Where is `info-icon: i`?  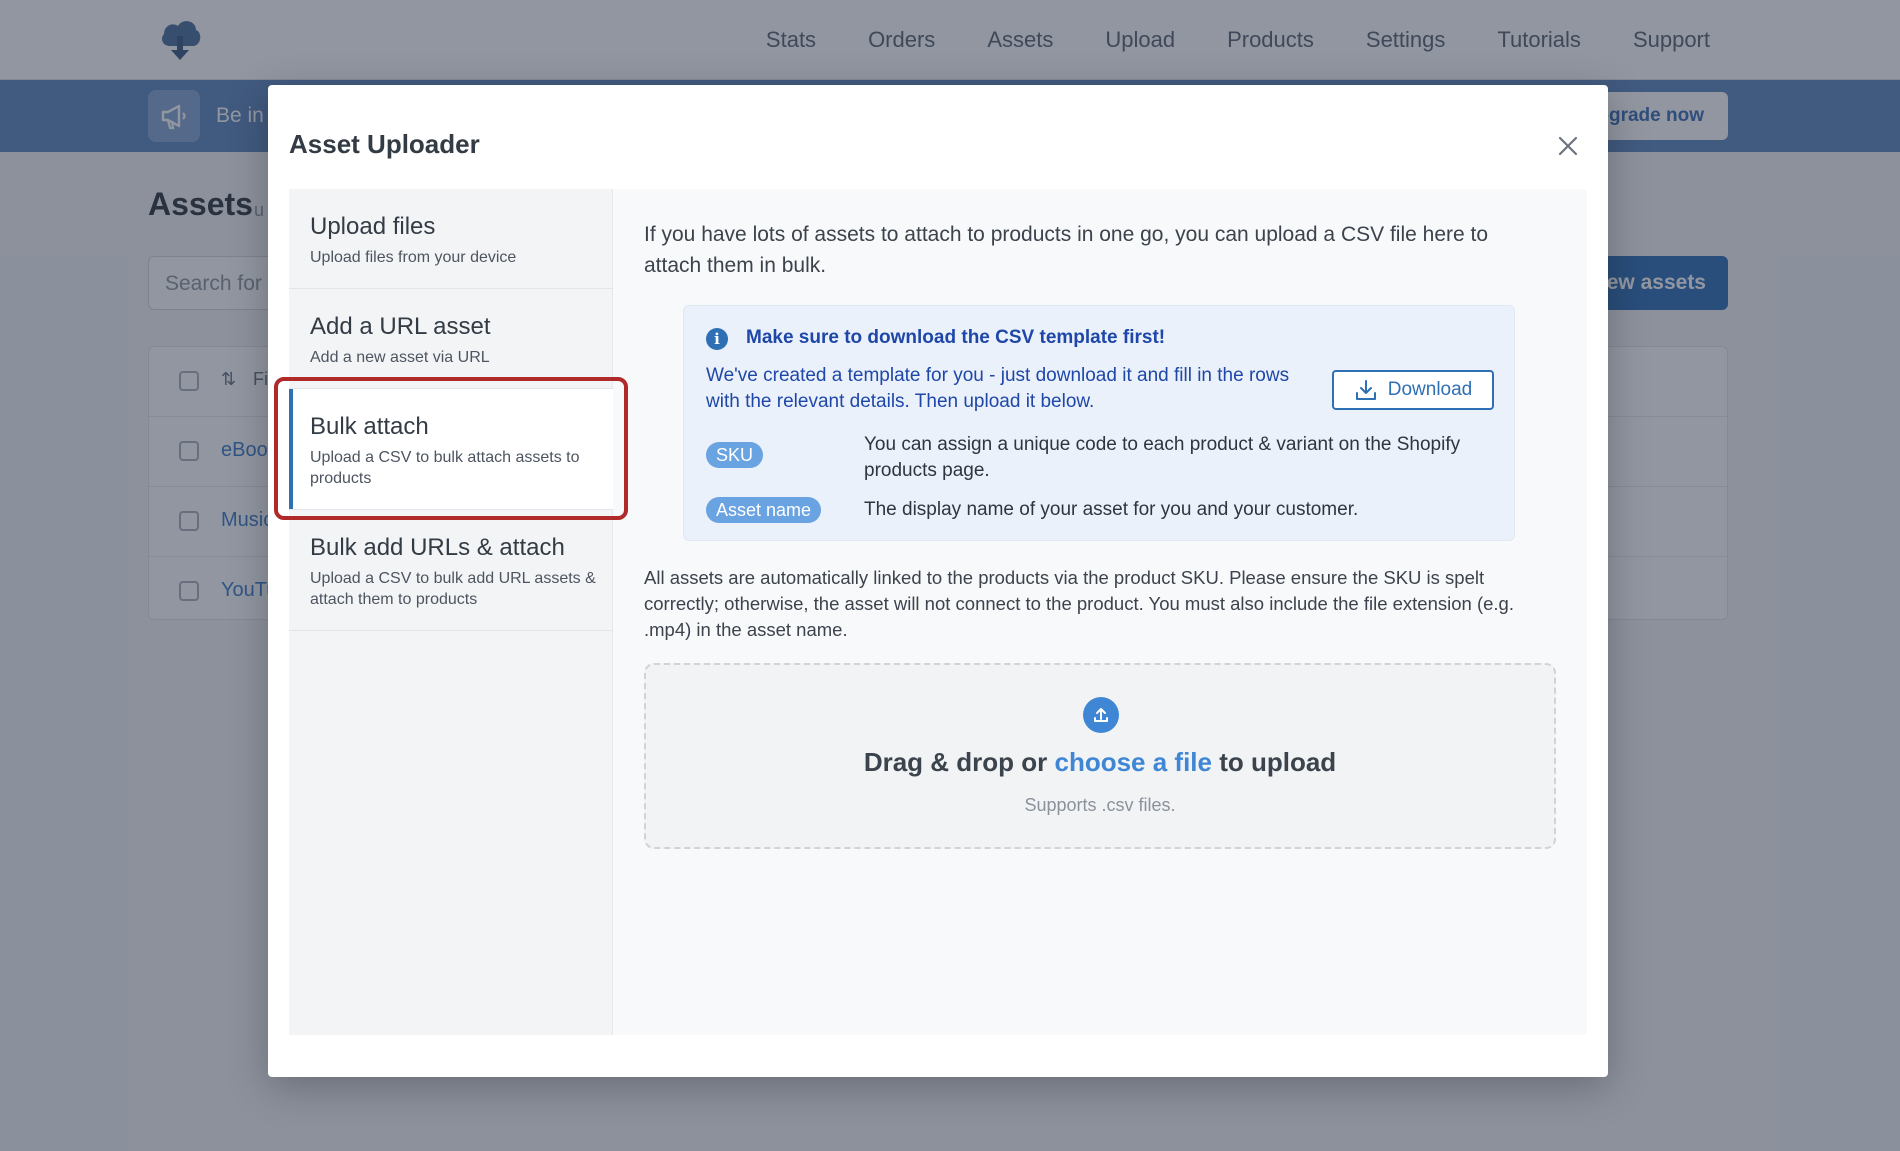
info-icon: i is located at coordinates (717, 339).